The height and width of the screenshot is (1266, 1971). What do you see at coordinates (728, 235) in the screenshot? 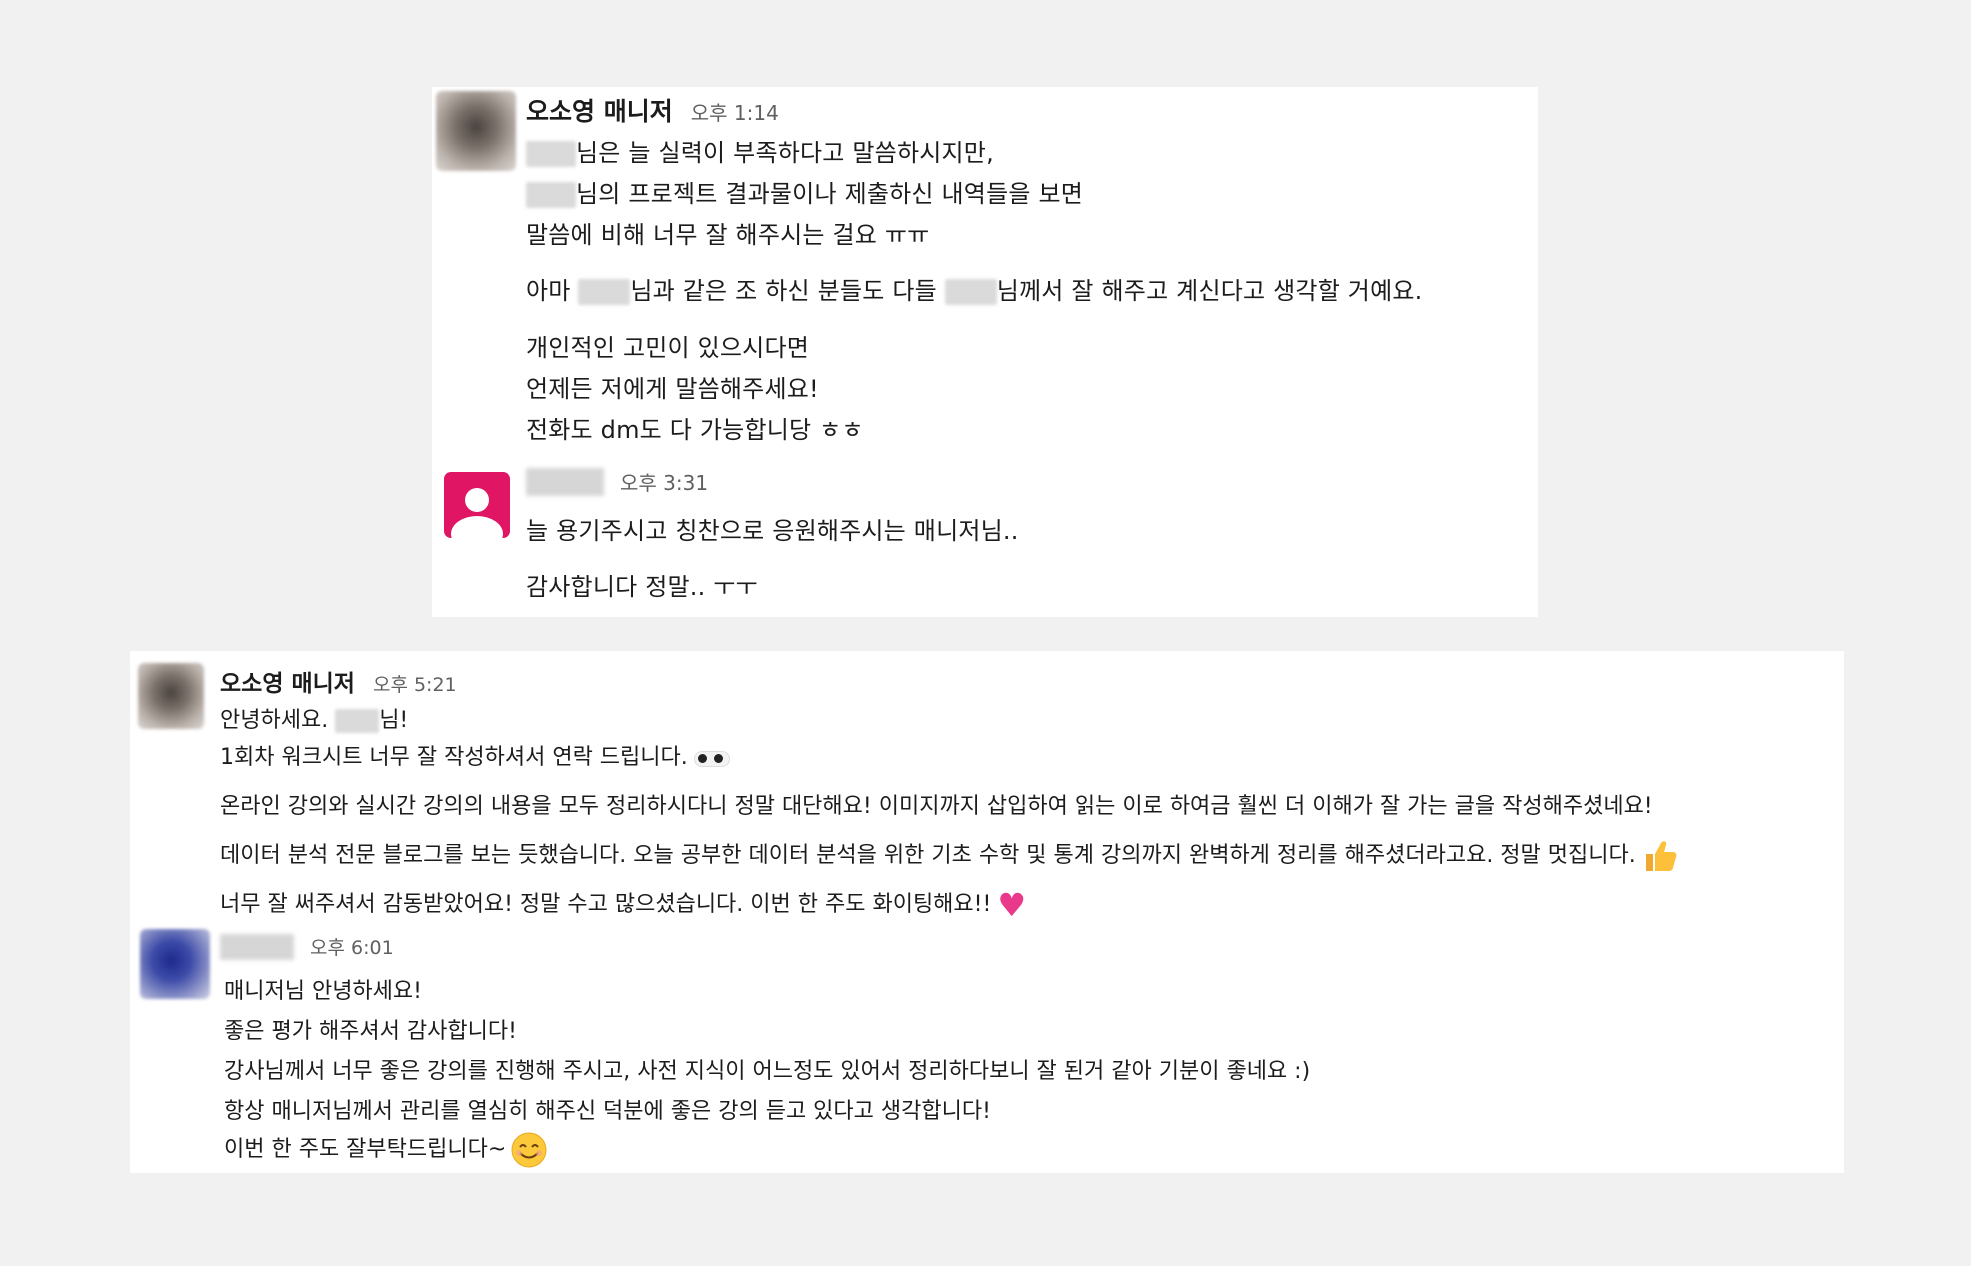
I see `message-line: 말씀에 비해 너무 잘 해주시는 걸요 ㅠㅠ` at bounding box center [728, 235].